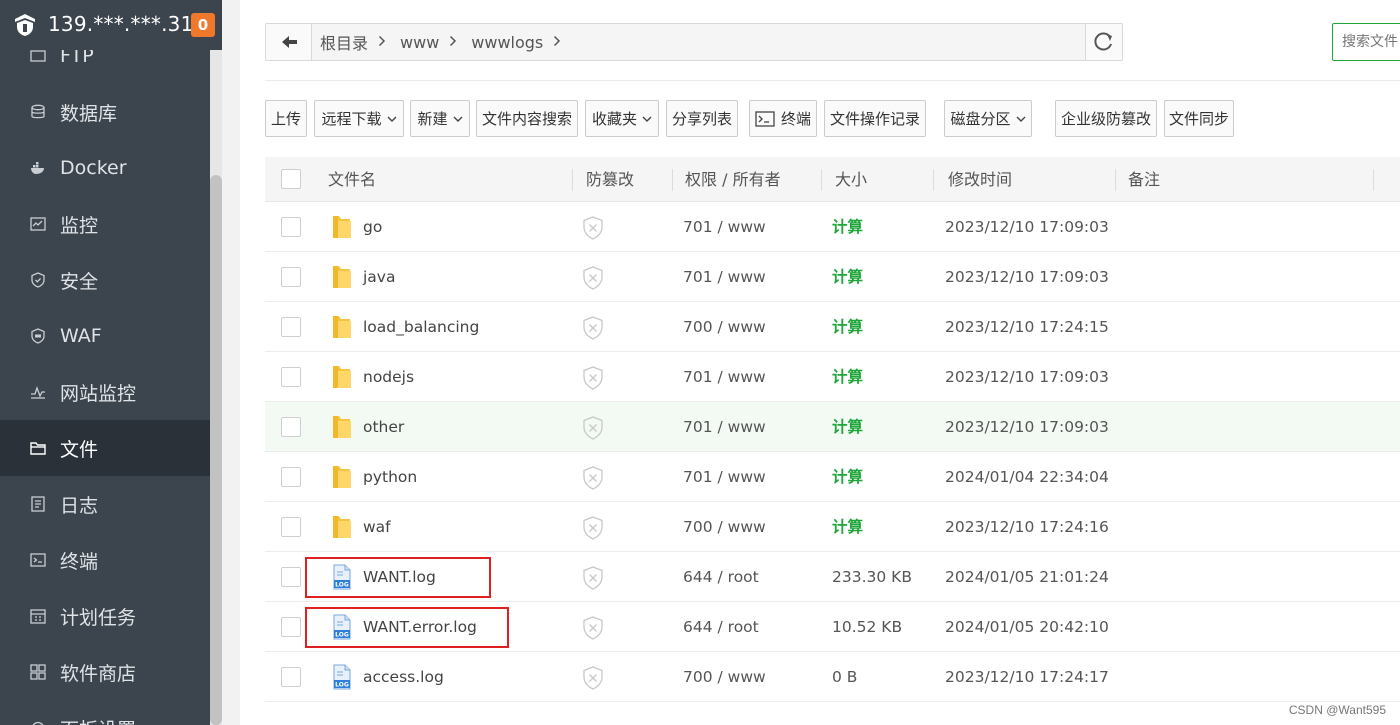 The image size is (1400, 725). I want to click on column-modified-time: 修改时间, so click(980, 179).